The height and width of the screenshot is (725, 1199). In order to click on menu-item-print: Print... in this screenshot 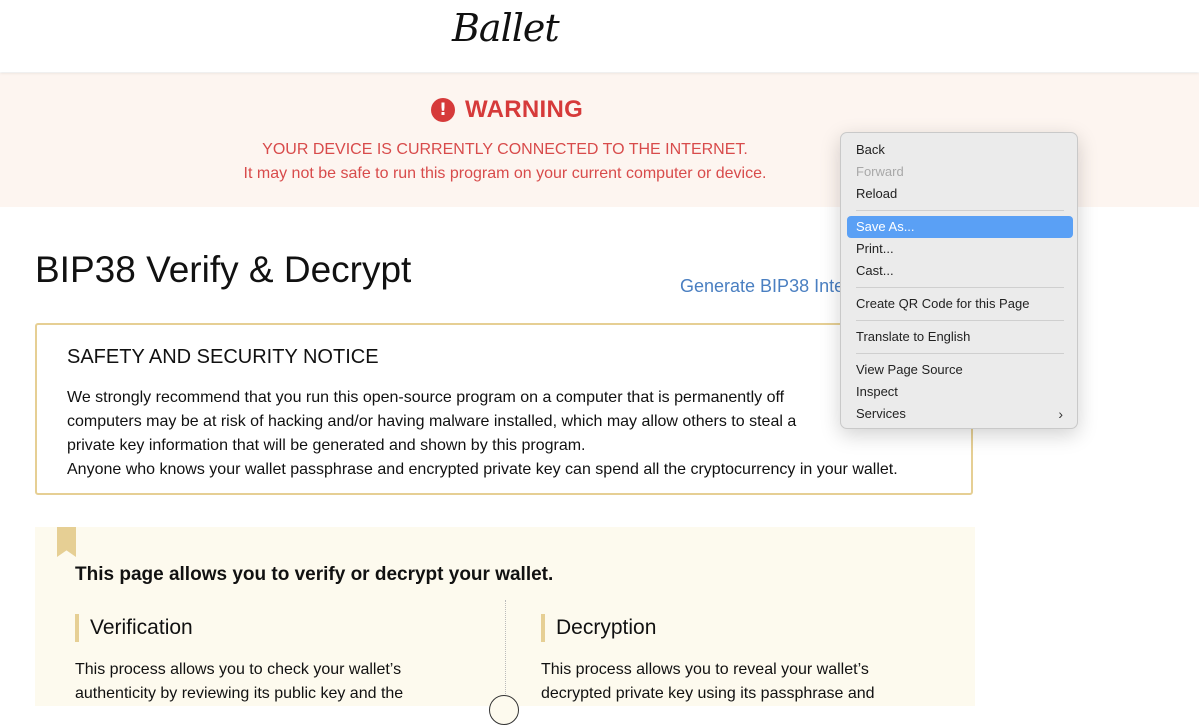, I will do `click(960, 249)`.